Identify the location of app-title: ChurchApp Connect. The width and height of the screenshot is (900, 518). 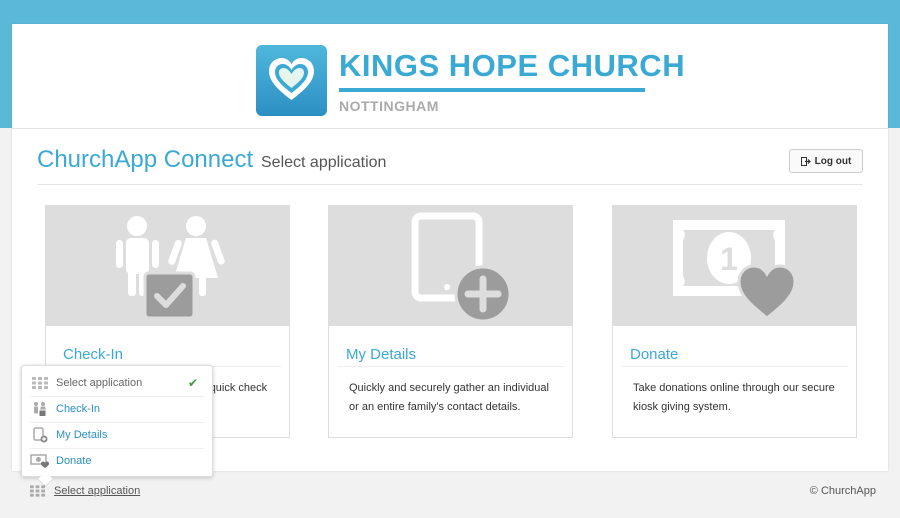
(145, 159).